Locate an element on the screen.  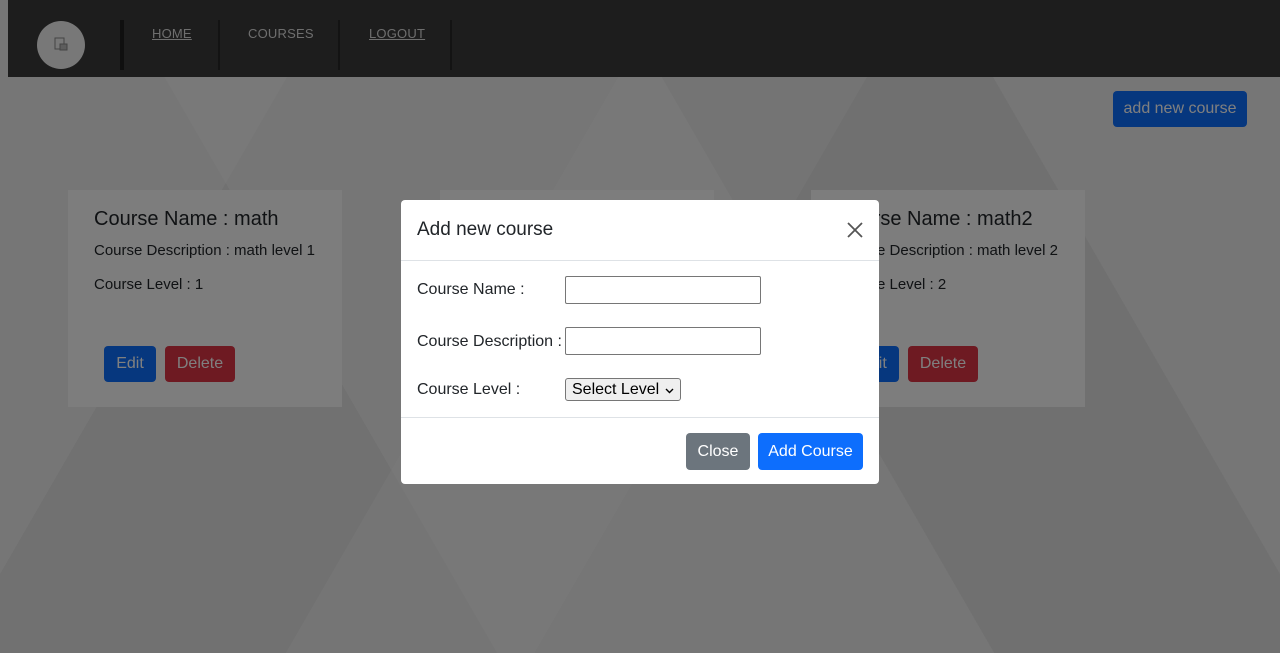
course-name-input is located at coordinates (663, 290).